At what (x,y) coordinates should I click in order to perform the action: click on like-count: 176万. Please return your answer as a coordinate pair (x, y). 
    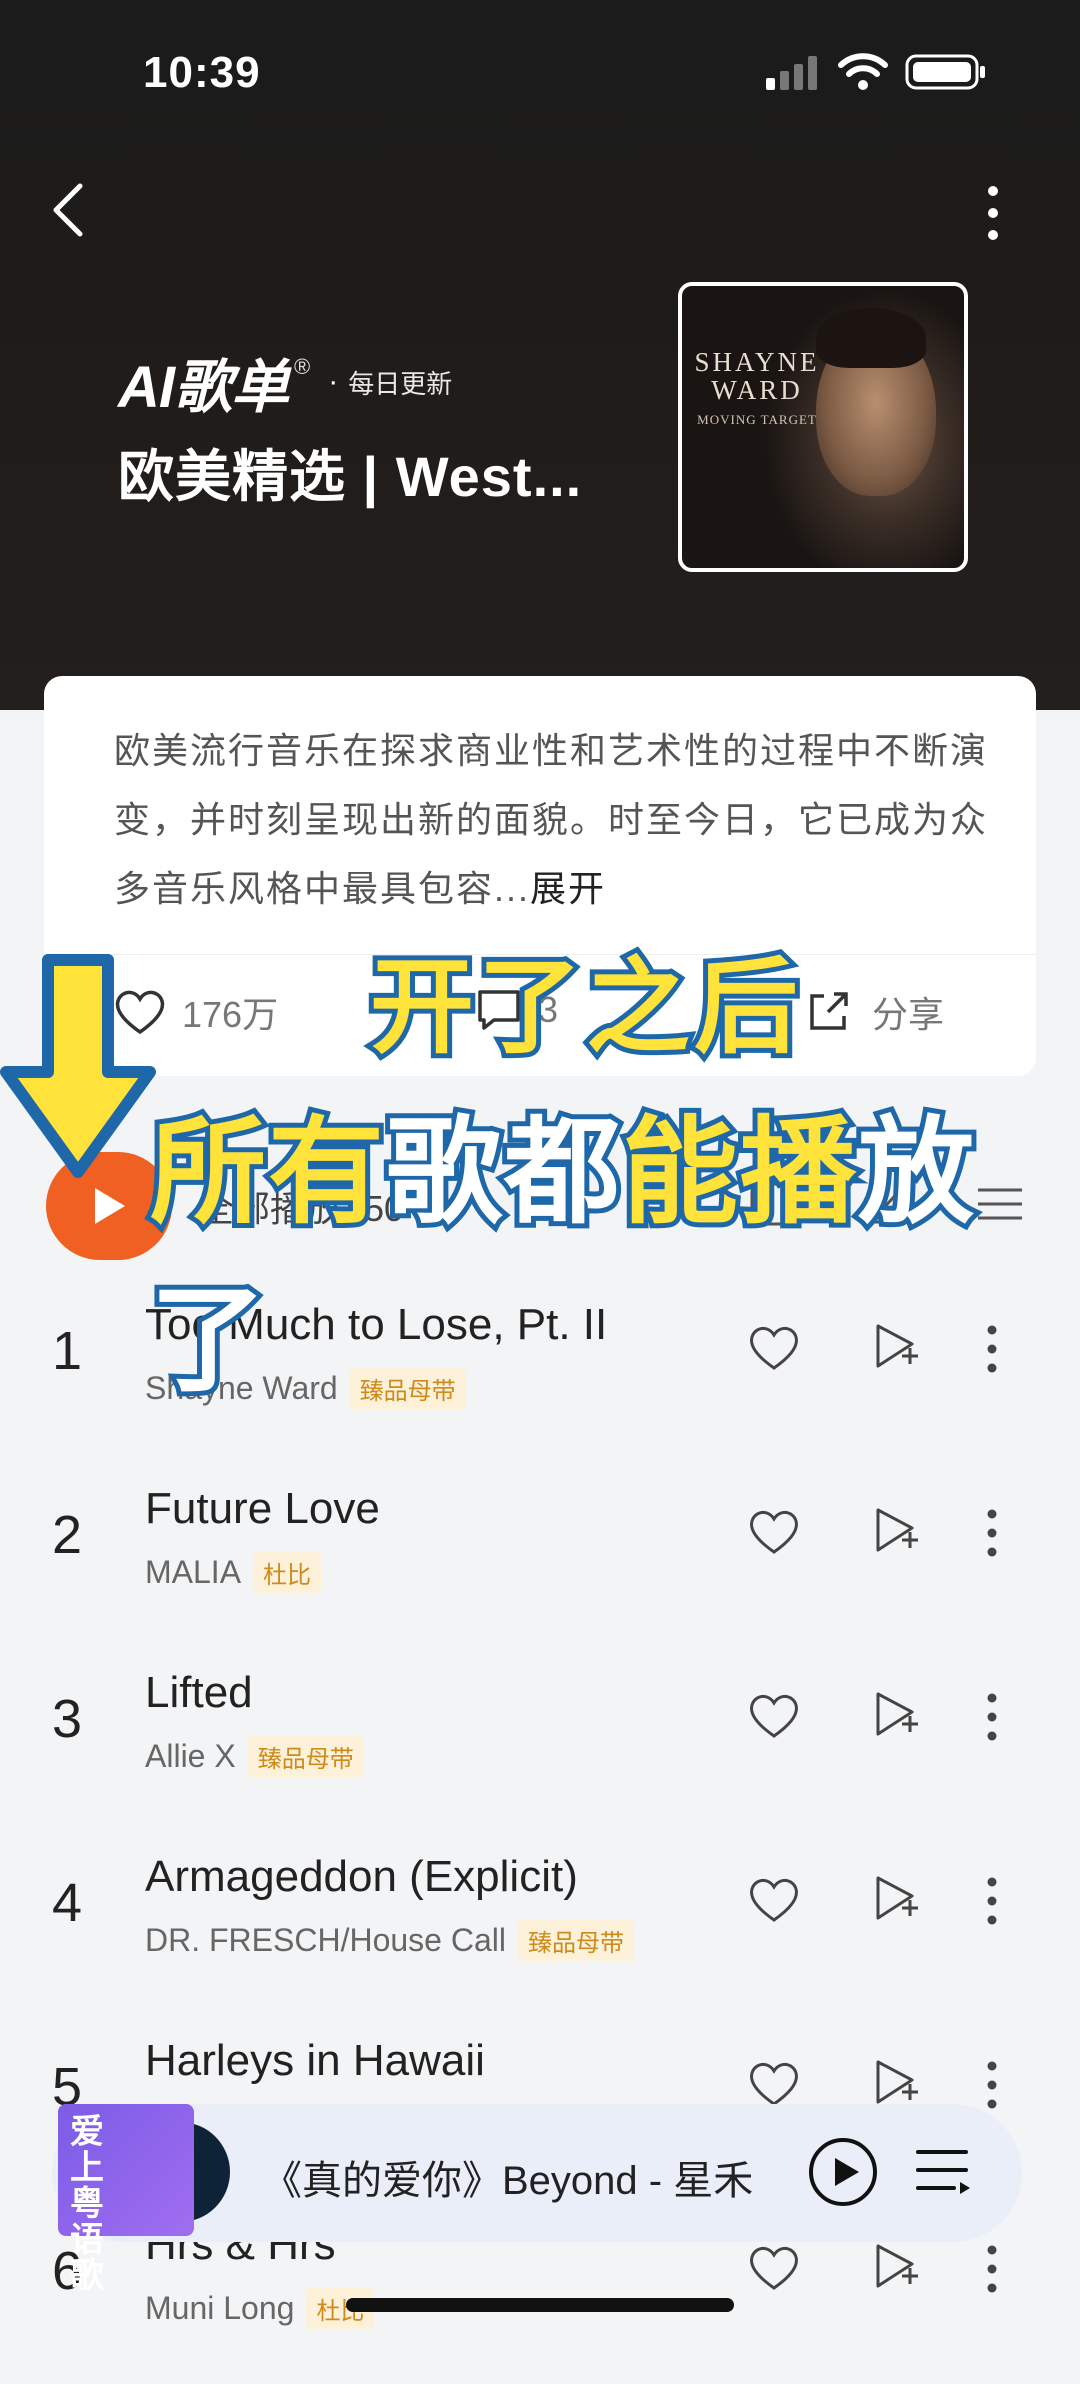
    Looking at the image, I should click on (230, 1014).